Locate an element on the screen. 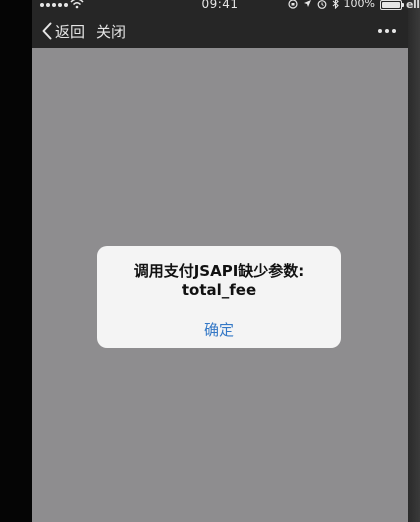 This screenshot has width=420, height=522. rotation-lock-icon is located at coordinates (292, 4).